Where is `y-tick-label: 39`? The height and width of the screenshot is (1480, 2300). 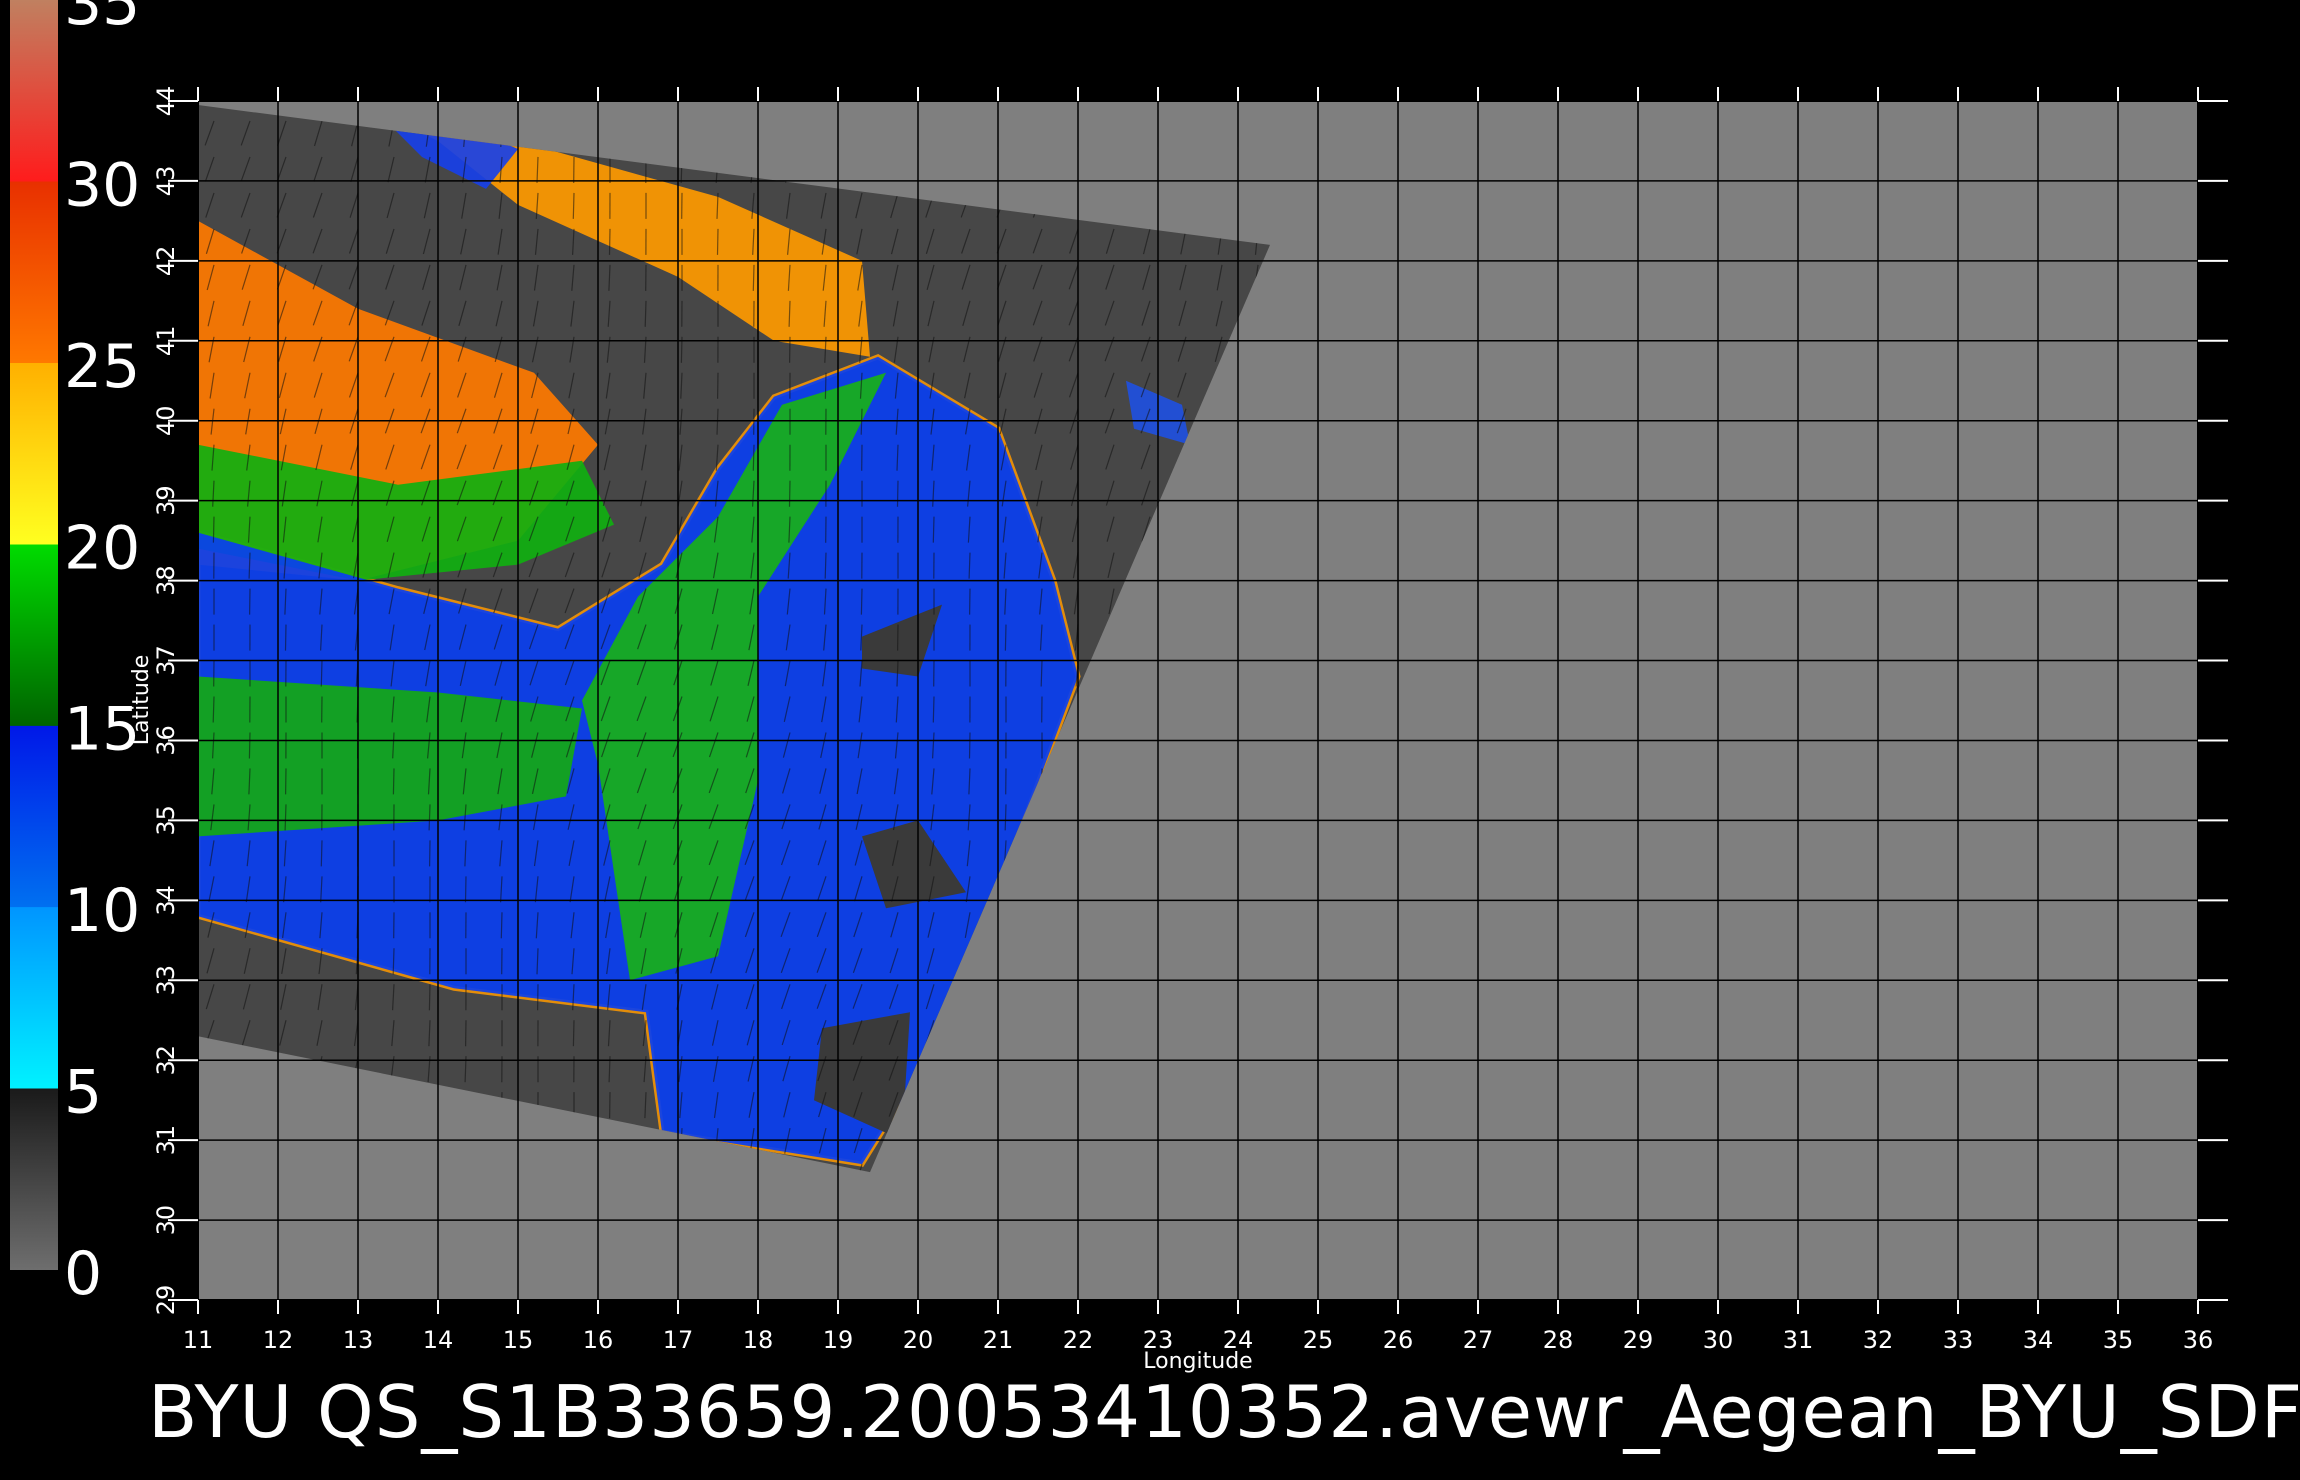 y-tick-label: 39 is located at coordinates (166, 500).